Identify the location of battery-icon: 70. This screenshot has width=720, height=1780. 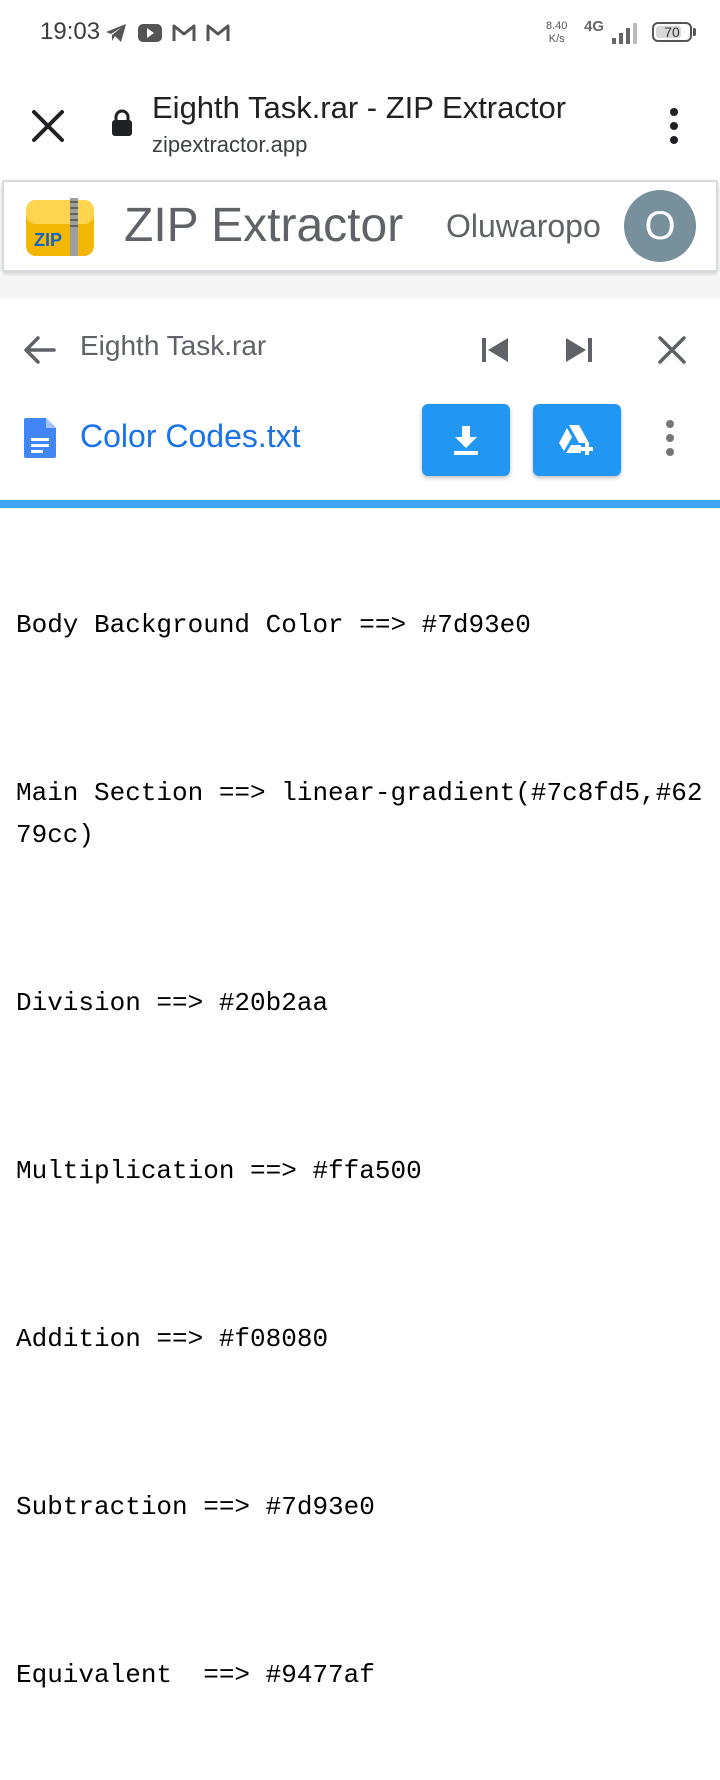
(672, 32).